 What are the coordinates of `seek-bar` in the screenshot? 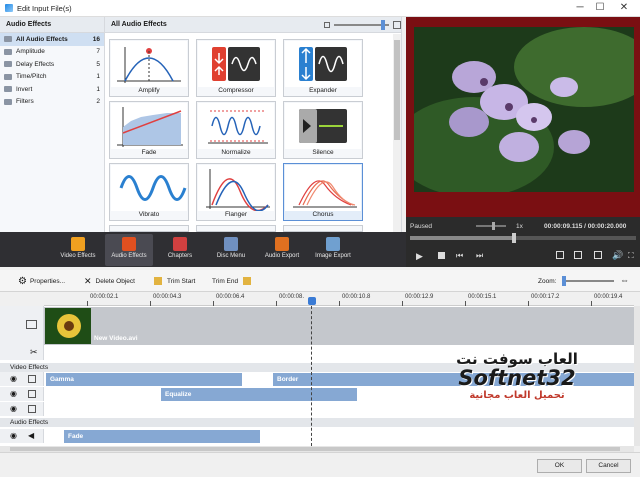 It's located at (523, 238).